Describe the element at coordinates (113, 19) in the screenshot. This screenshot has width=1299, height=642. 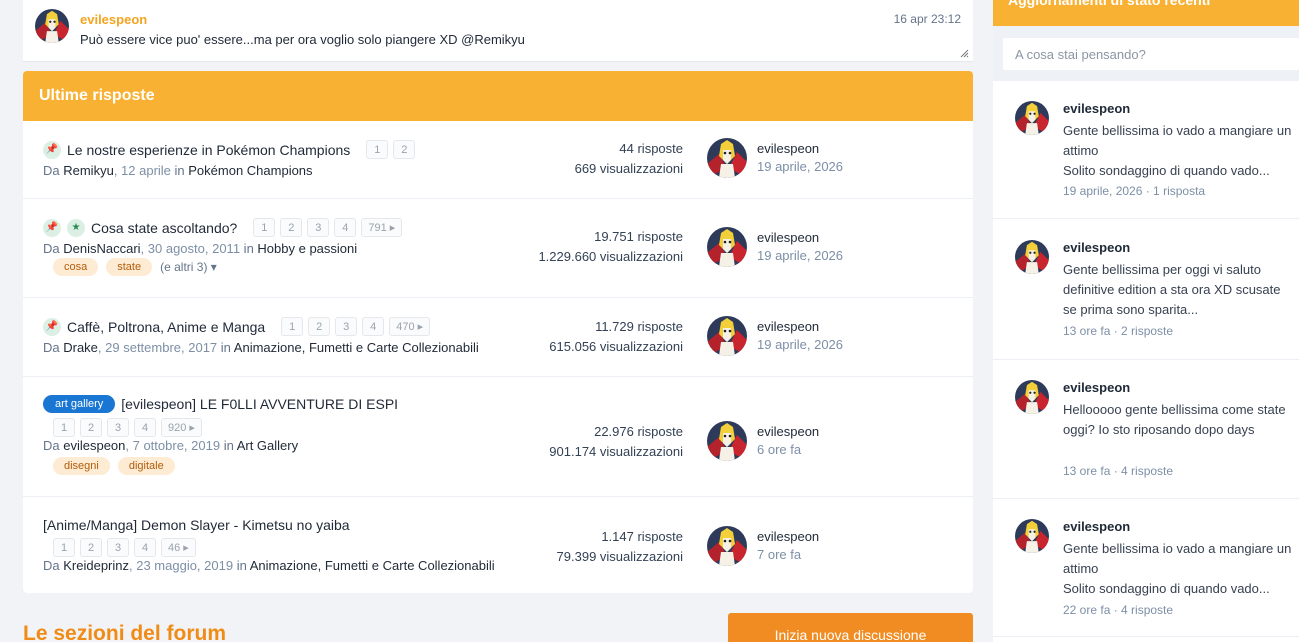
I see `chat-author: evilespeon` at that location.